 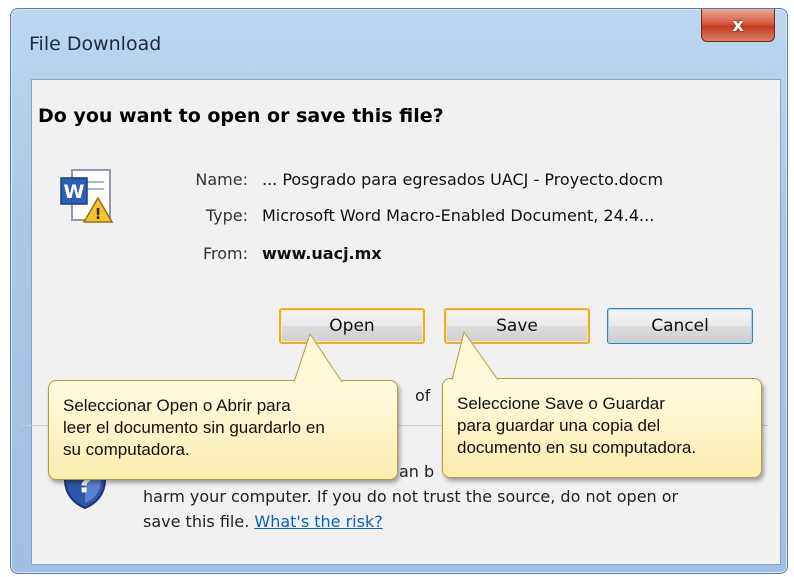 I want to click on callout-open-pointer, so click(x=318, y=358).